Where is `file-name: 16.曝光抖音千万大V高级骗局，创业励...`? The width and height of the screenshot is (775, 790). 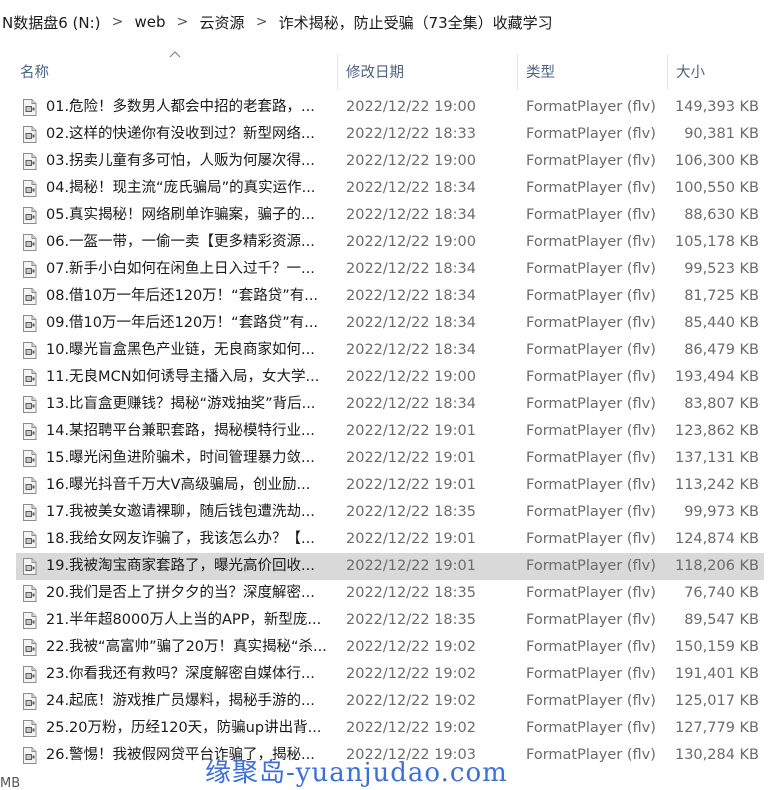 file-name: 16.曝光抖音千万大V高级骗局，创业励... is located at coordinates (191, 485).